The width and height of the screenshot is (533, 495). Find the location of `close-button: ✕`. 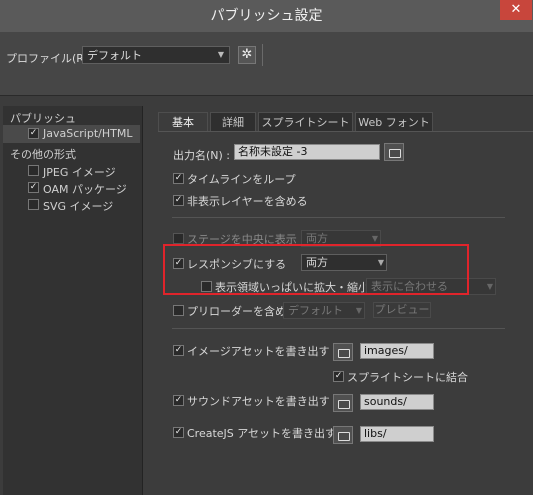

close-button: ✕ is located at coordinates (516, 10).